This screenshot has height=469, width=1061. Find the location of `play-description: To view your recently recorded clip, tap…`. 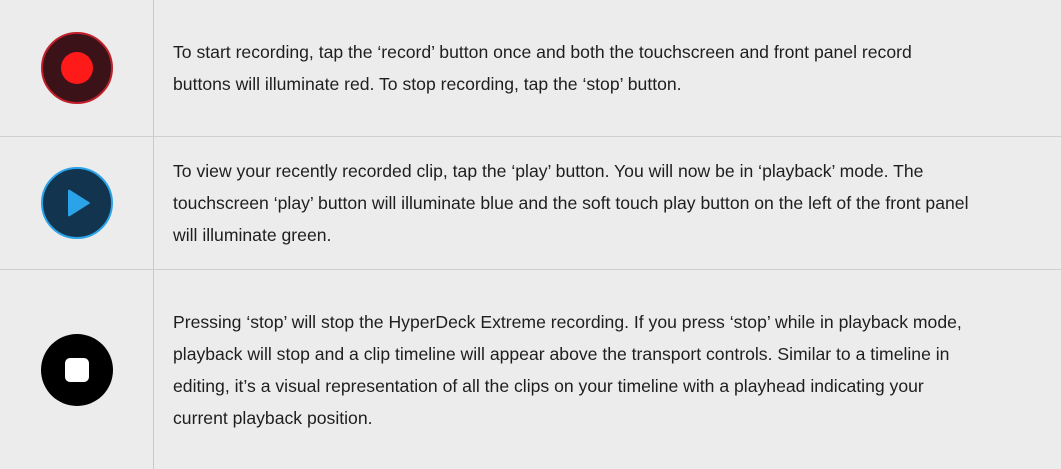

play-description: To view your recently recorded clip, tap… is located at coordinates (571, 203).